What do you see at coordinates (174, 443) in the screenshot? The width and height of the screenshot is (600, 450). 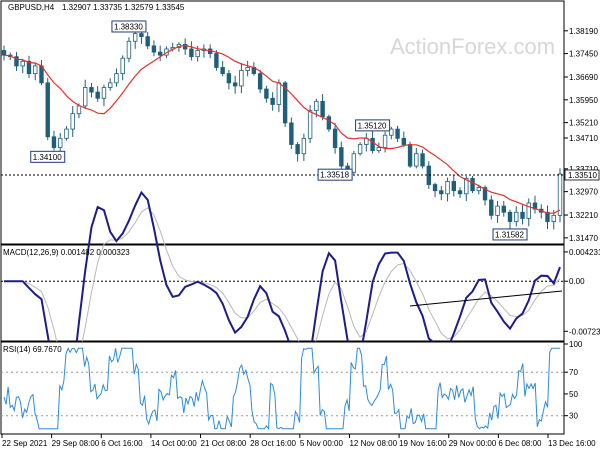 I see `x-tick-label: 14 Oct 00:00` at bounding box center [174, 443].